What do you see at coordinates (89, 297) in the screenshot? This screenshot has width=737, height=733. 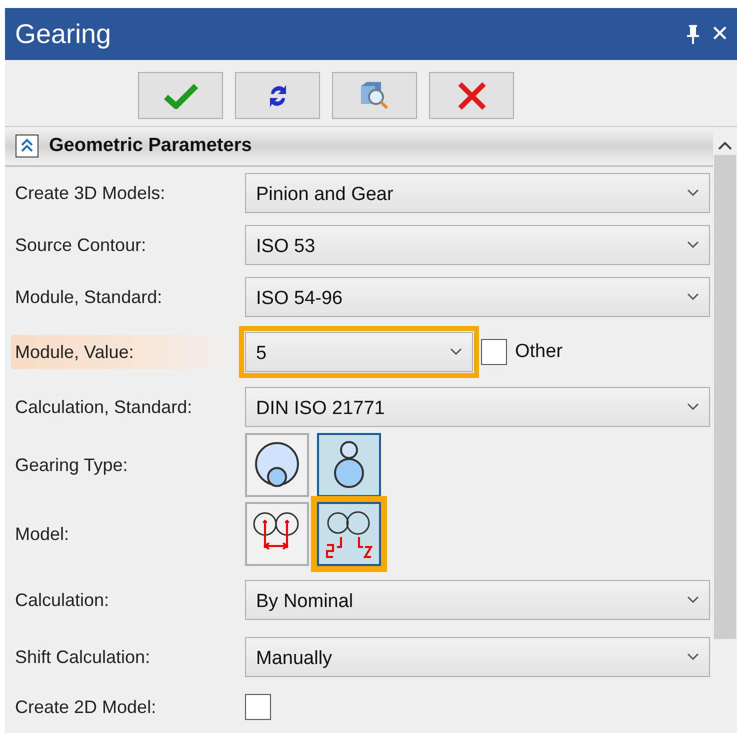 I see `field-label: Module, Standard:` at bounding box center [89, 297].